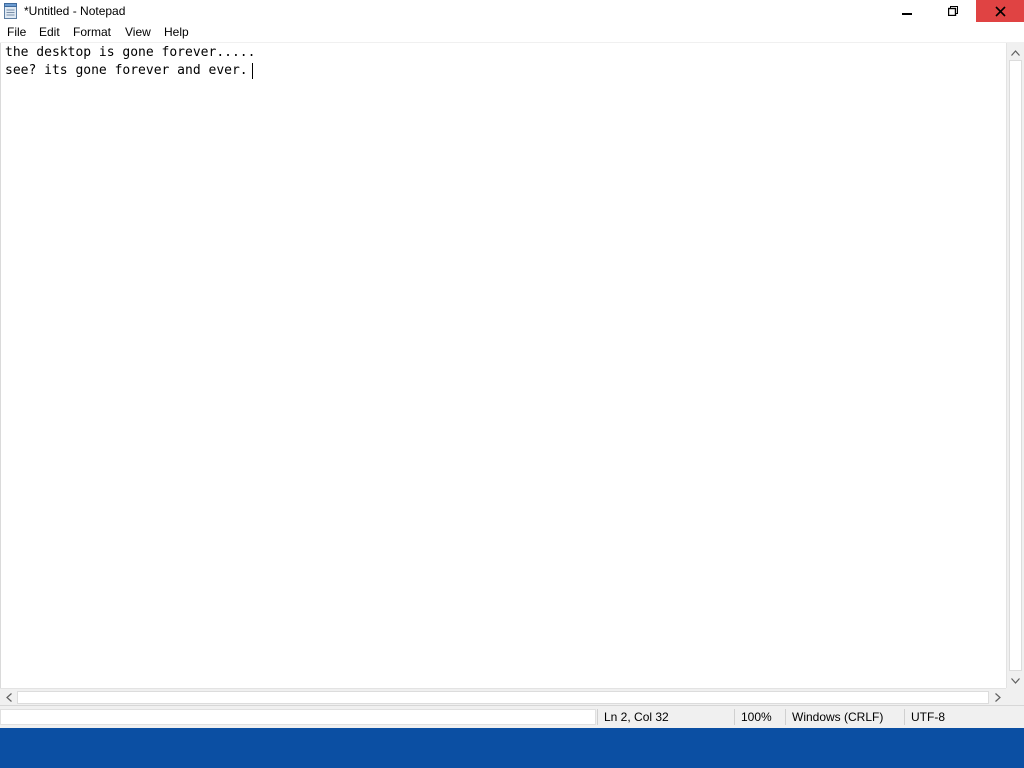 This screenshot has height=768, width=1024. What do you see at coordinates (252, 71) in the screenshot?
I see `text-caret` at bounding box center [252, 71].